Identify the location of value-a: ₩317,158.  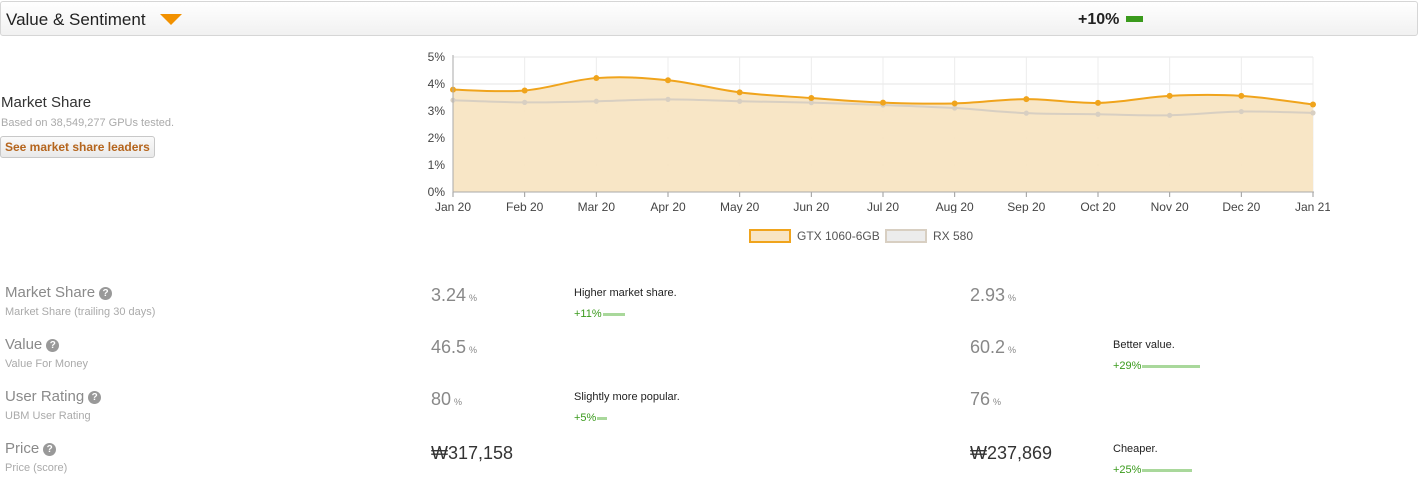
(473, 453).